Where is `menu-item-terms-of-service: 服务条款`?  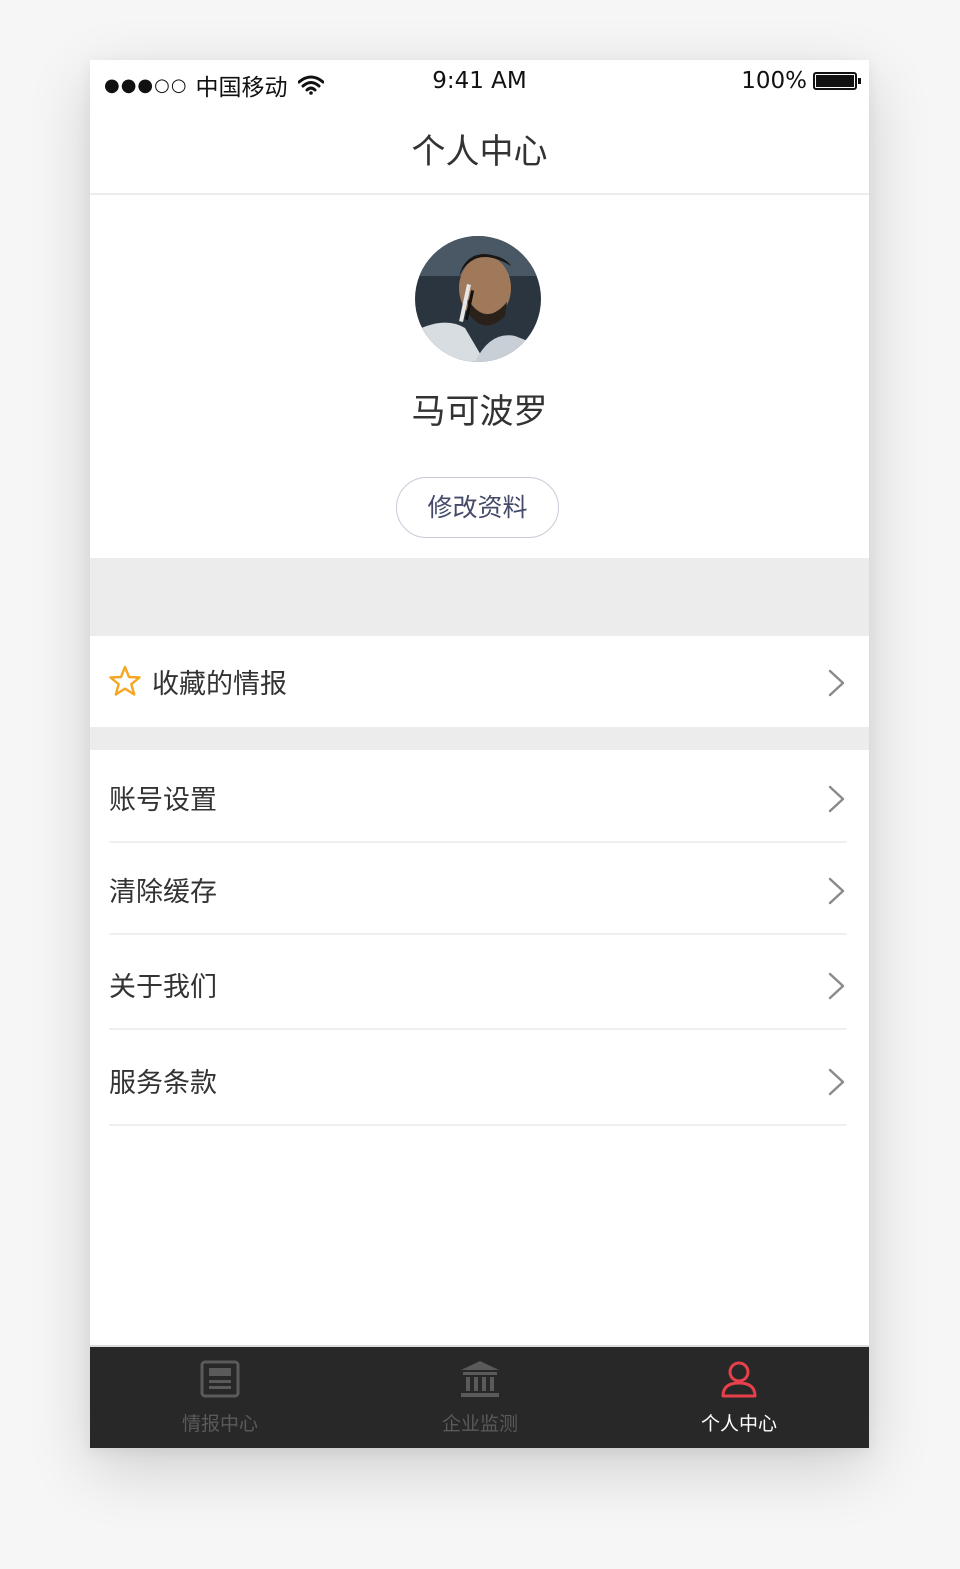
menu-item-terms-of-service: 服务条款 is located at coordinates (479, 1080).